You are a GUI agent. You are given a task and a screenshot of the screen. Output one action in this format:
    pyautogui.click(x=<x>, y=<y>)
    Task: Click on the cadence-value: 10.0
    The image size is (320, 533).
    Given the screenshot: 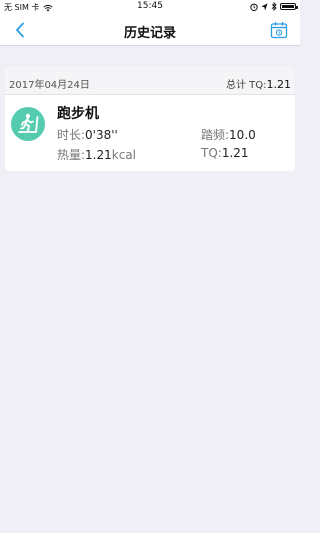 What is the action you would take?
    pyautogui.click(x=242, y=135)
    